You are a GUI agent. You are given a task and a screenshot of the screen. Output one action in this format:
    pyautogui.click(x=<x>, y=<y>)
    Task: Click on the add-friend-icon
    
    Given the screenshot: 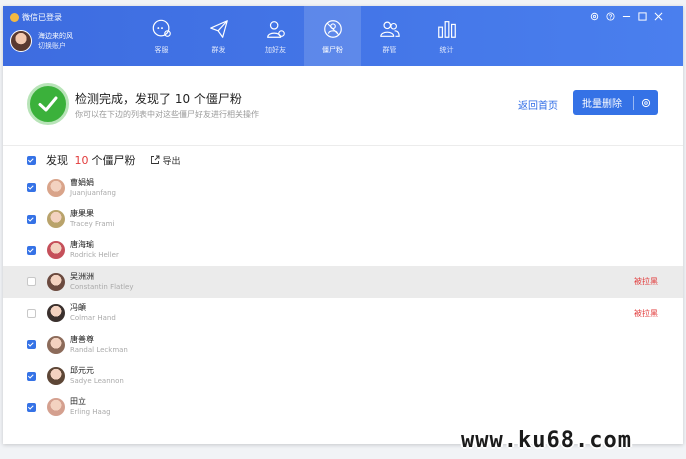 What is the action you would take?
    pyautogui.click(x=275, y=29)
    